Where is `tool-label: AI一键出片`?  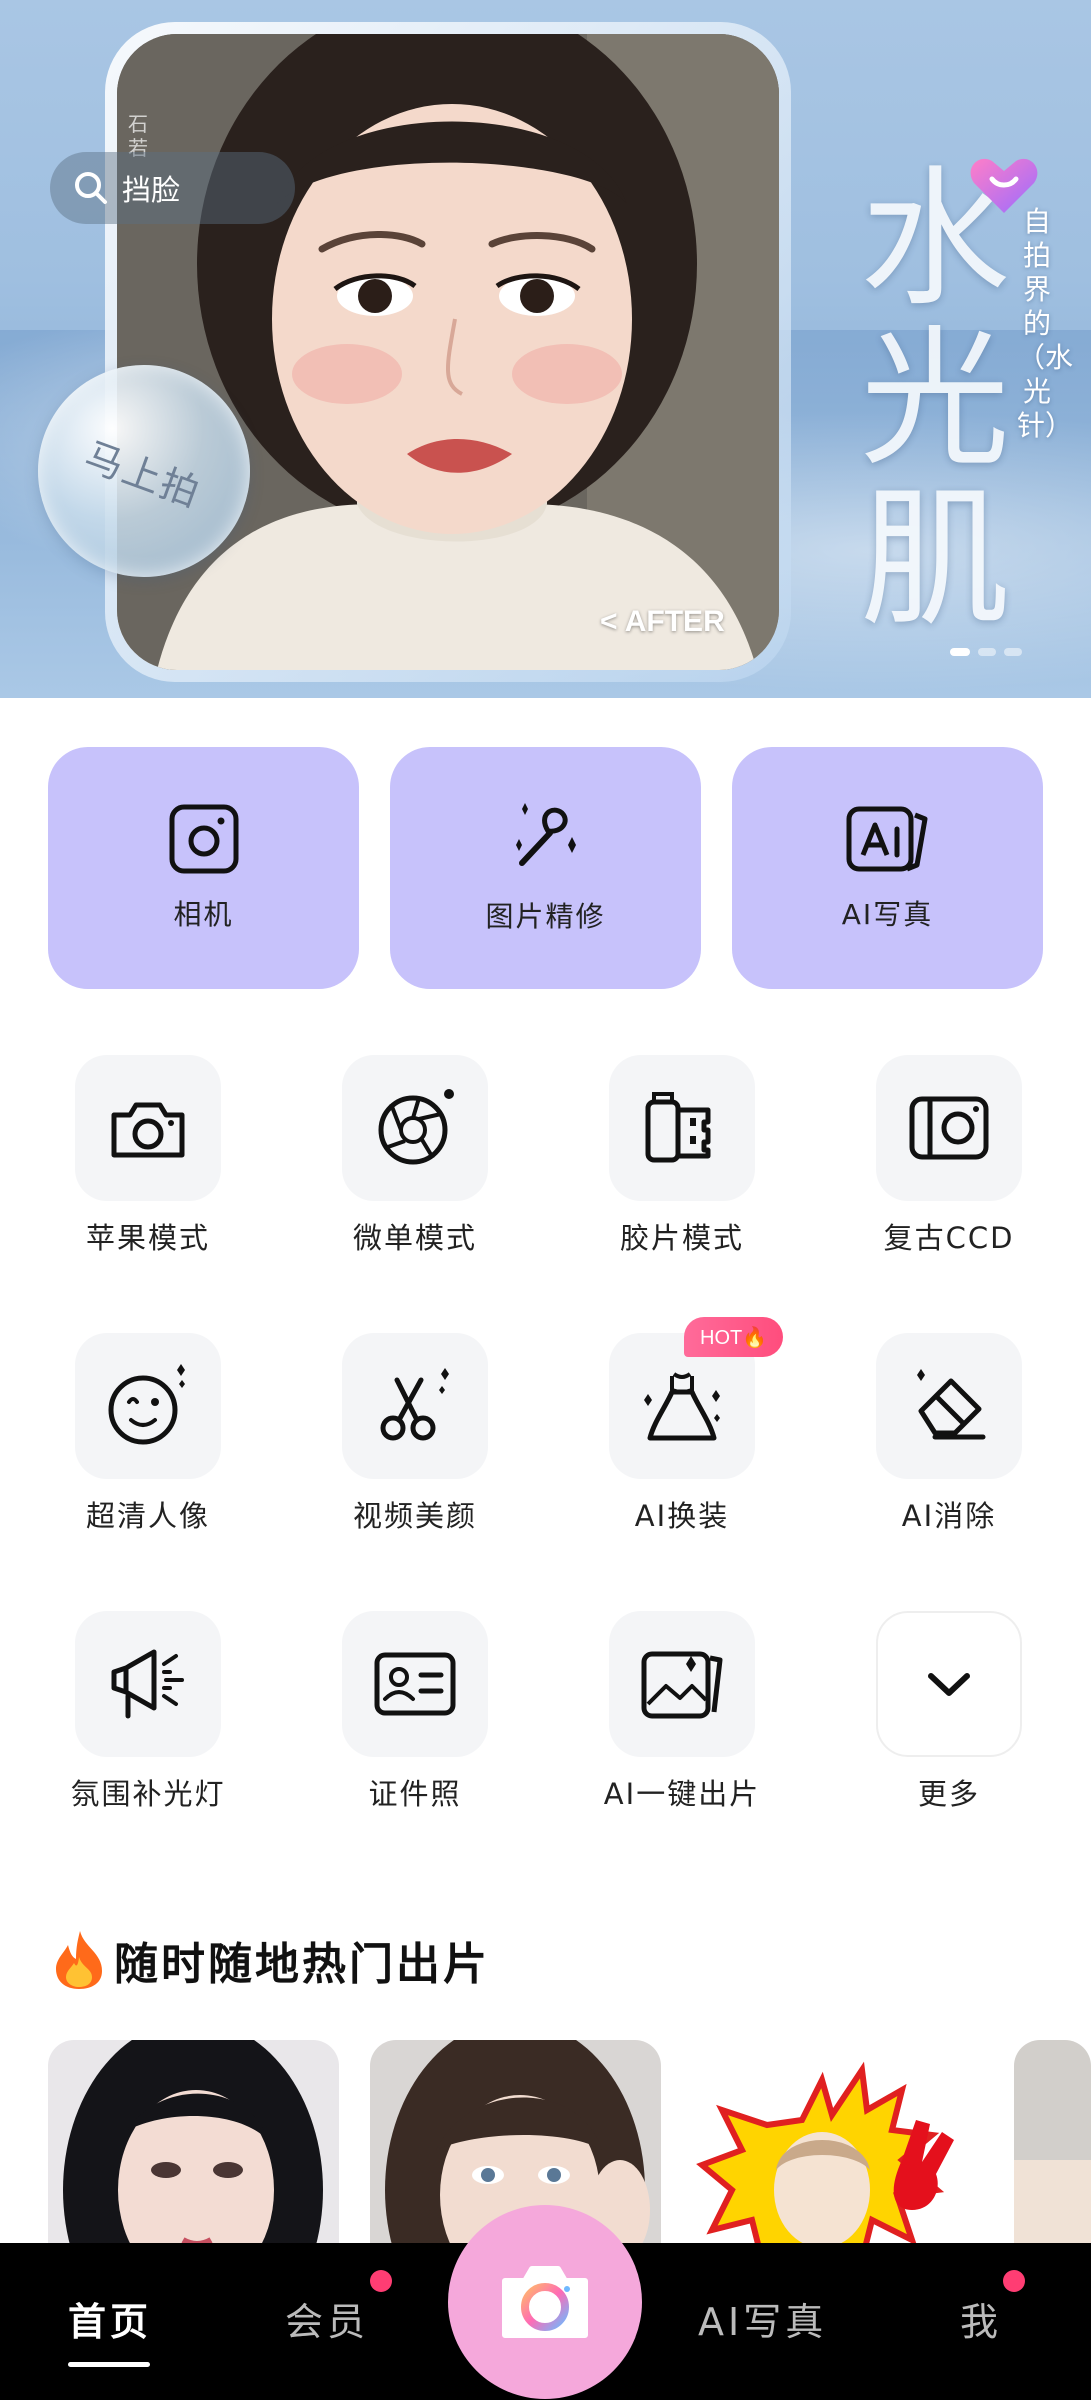 tool-label: AI一键出片 is located at coordinates (682, 1794).